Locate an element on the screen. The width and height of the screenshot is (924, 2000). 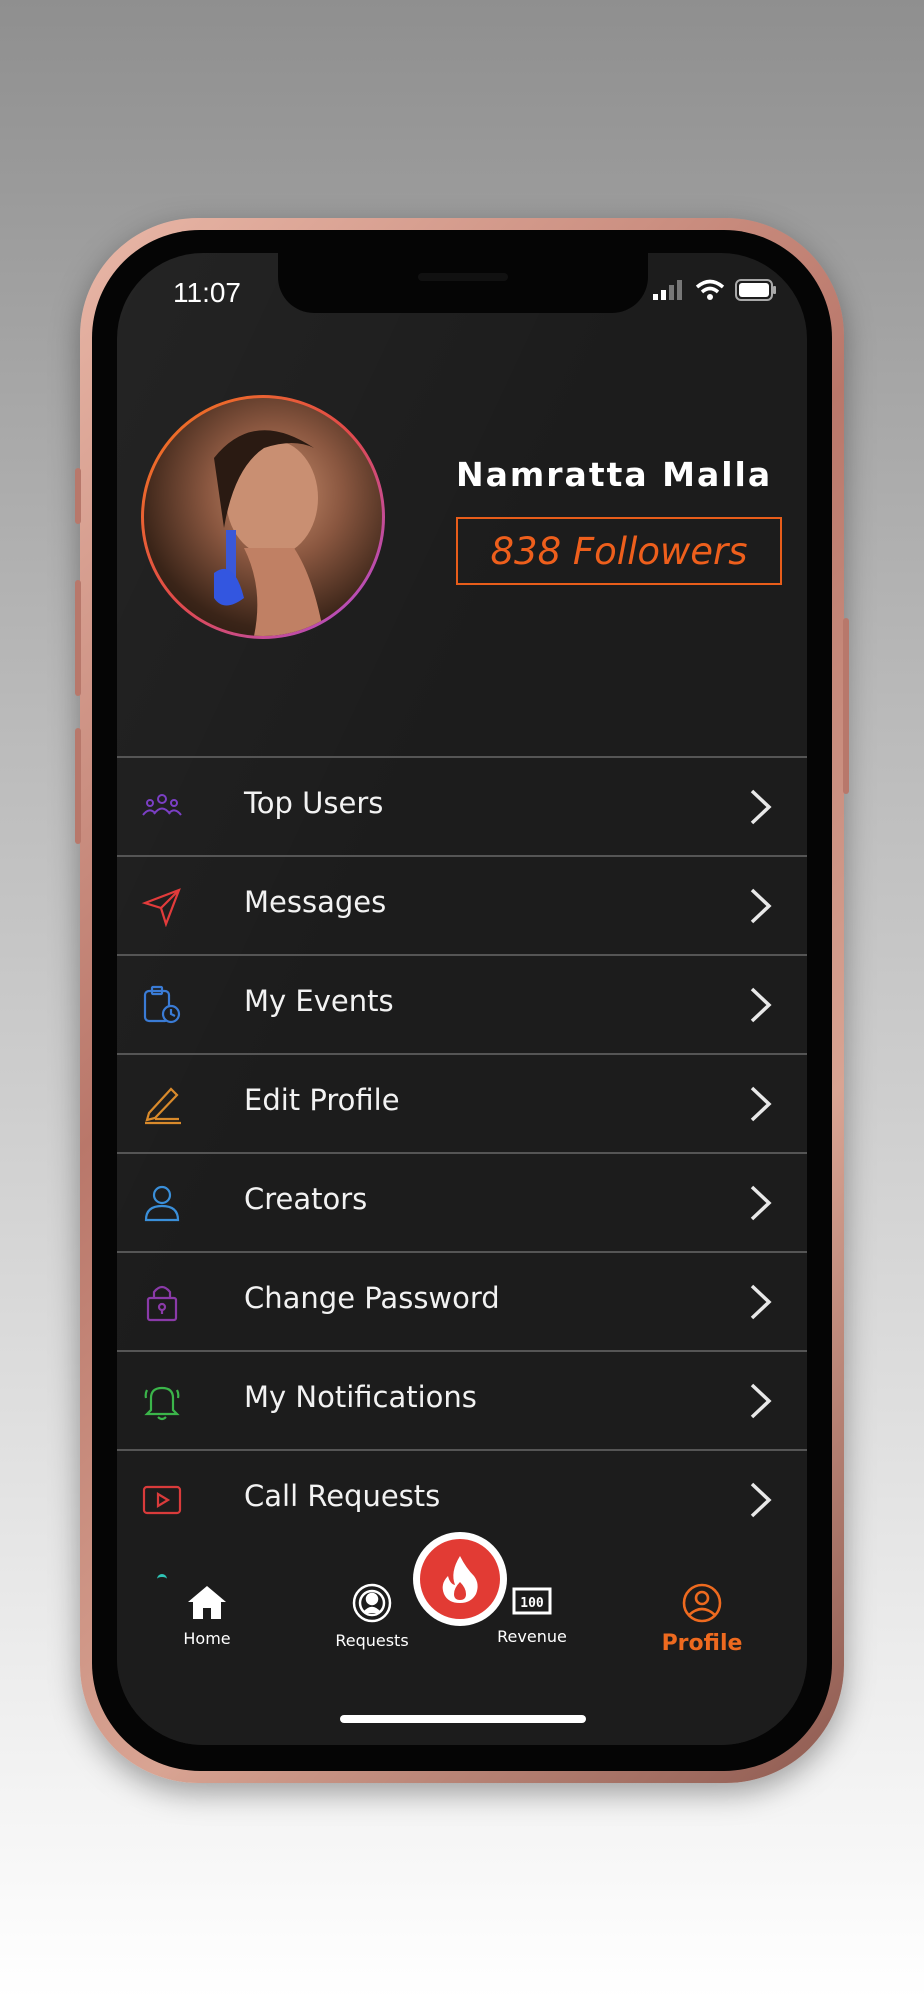
battery-icon is located at coordinates (755, 290).